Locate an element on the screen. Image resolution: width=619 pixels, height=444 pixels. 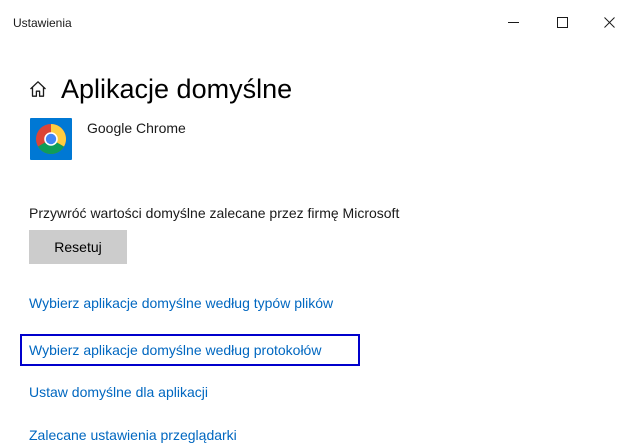
window-title: Ustawienia is located at coordinates (42, 23).